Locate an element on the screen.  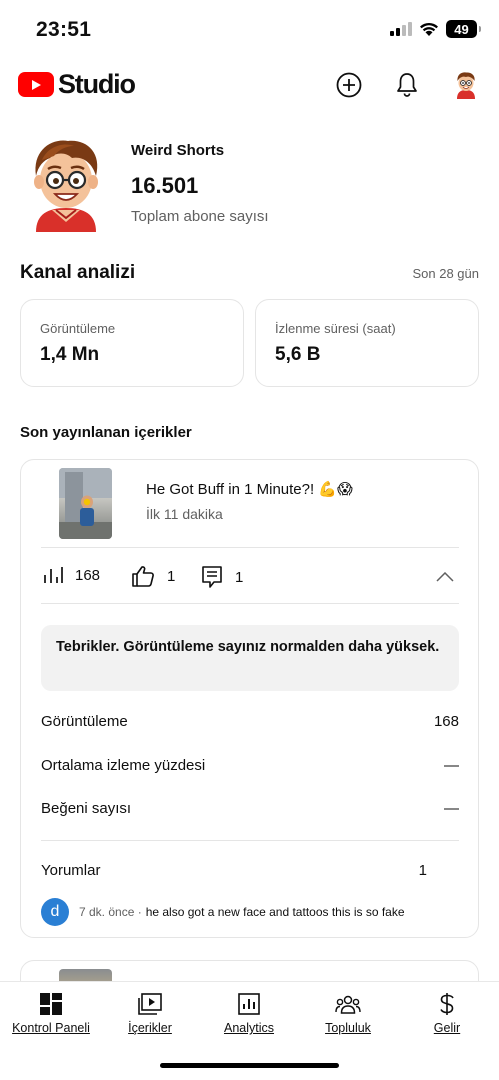
video-thumbnail is located at coordinates (85, 503).